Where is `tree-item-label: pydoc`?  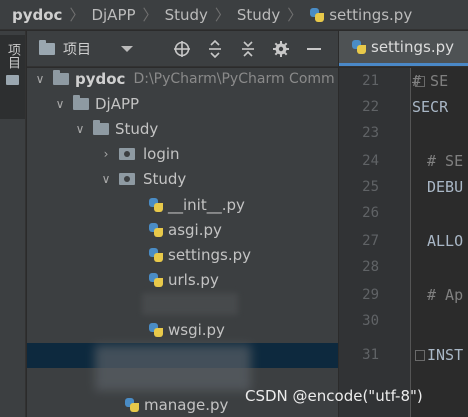
tree-item-label: pydoc is located at coordinates (100, 78).